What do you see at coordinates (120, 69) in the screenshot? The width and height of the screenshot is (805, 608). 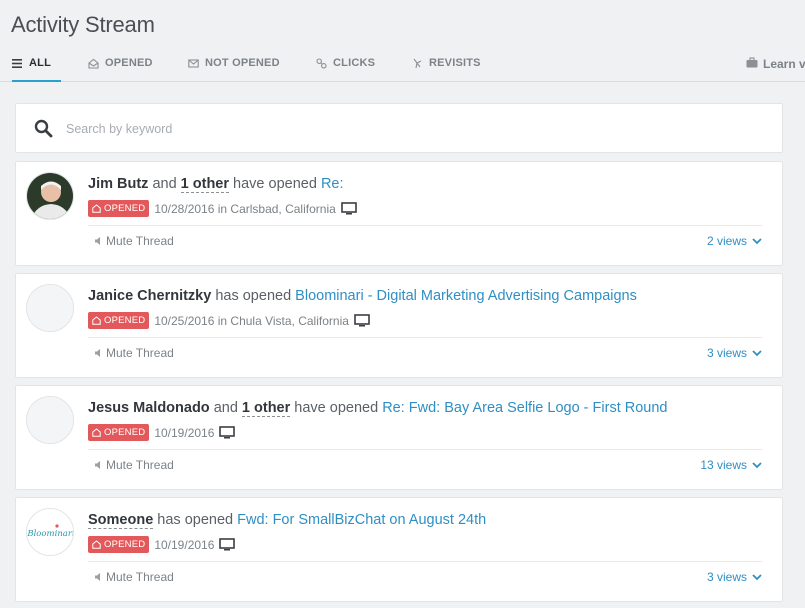 I see `tab-opened: OPENED` at bounding box center [120, 69].